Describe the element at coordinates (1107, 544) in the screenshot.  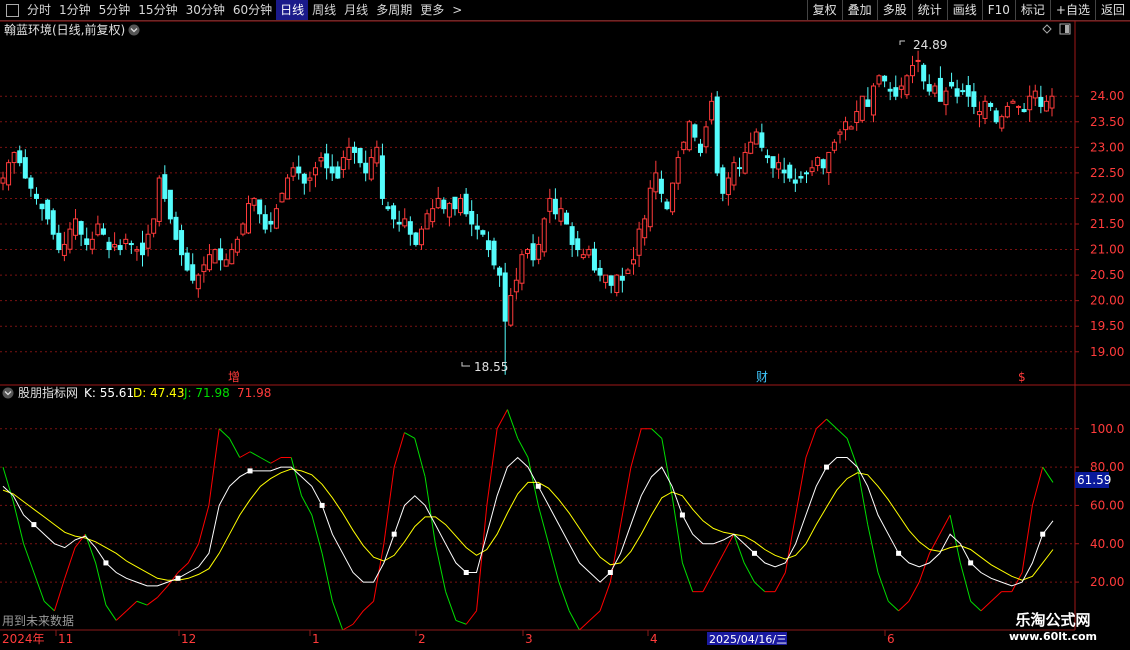
I see `kdj-tick-label: 40.00` at that location.